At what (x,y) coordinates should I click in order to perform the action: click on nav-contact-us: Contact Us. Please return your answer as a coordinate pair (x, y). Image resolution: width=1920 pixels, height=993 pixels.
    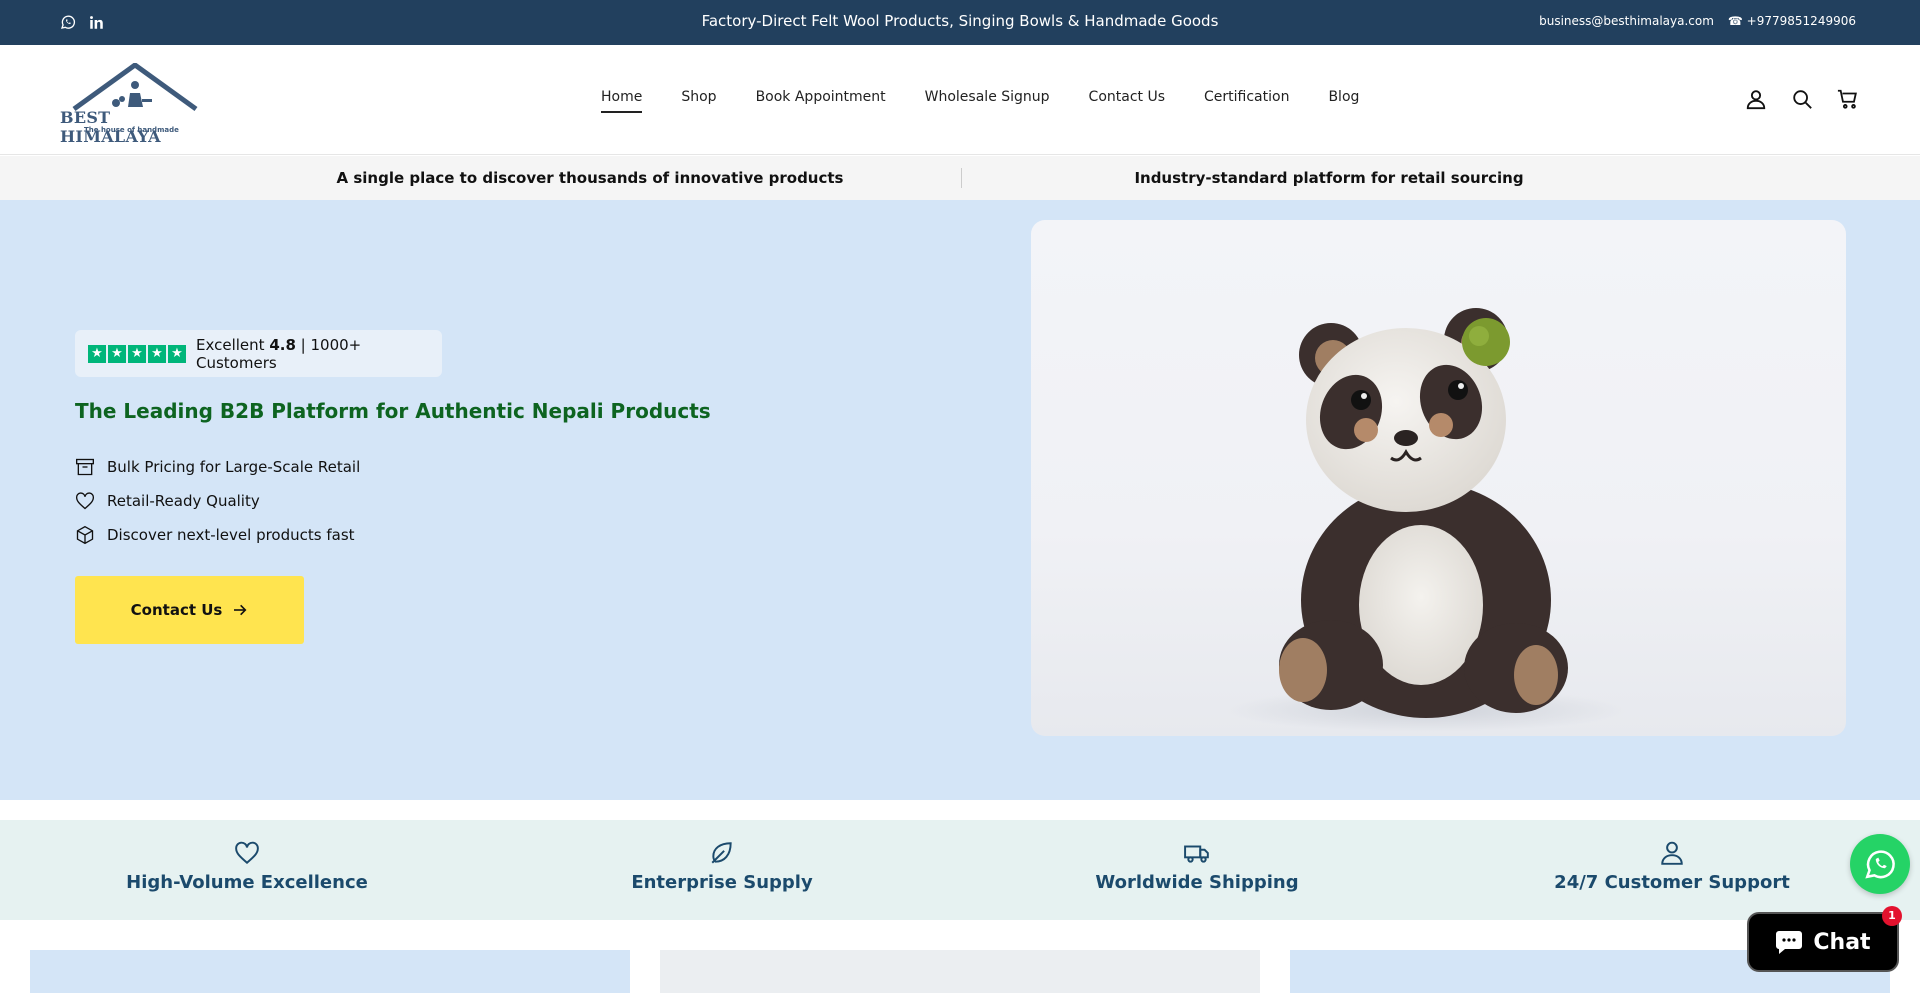
    Looking at the image, I should click on (1127, 101).